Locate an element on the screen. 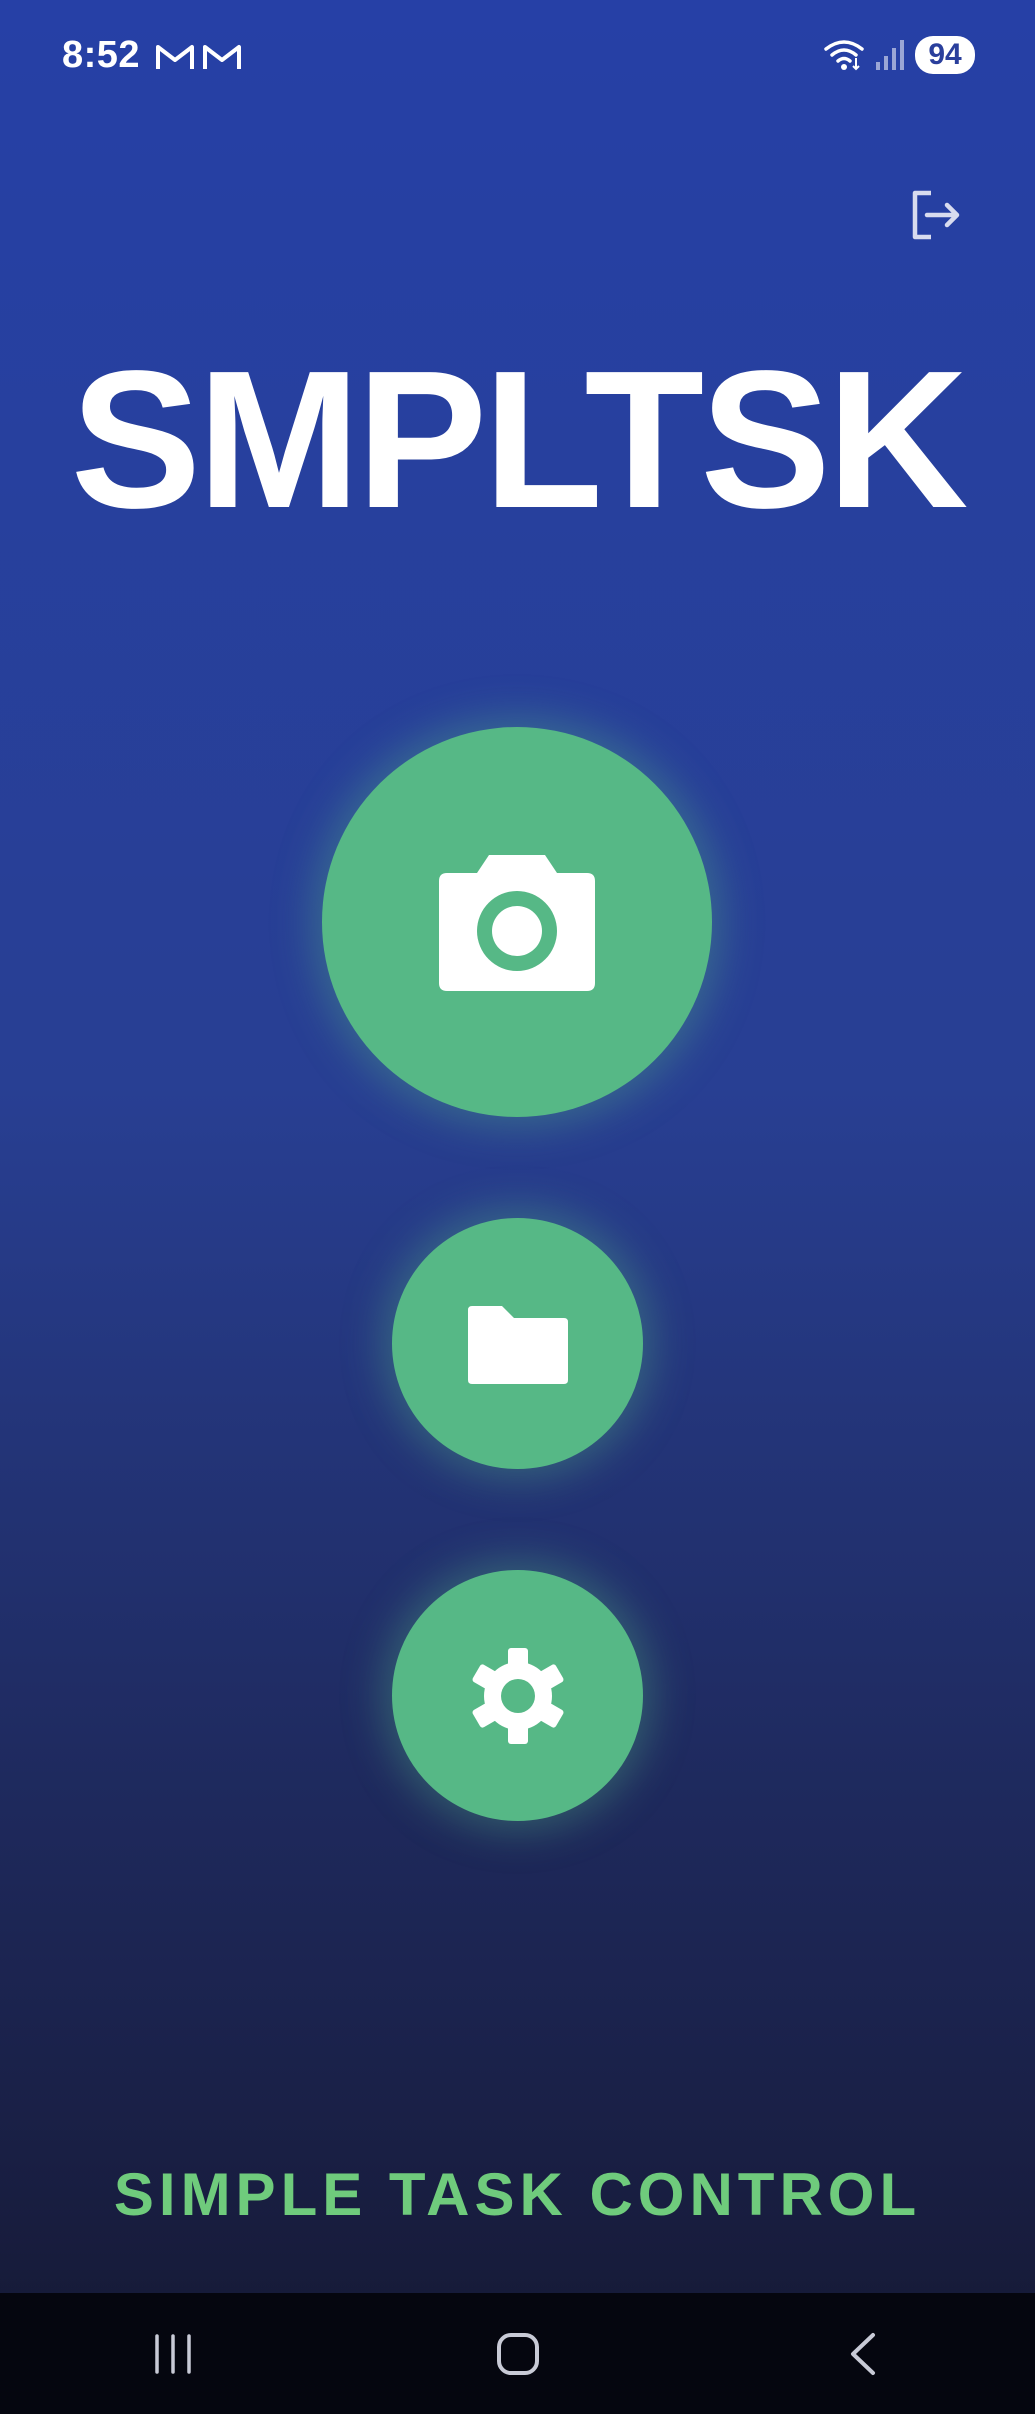  navigation-bar is located at coordinates (517, 2353).